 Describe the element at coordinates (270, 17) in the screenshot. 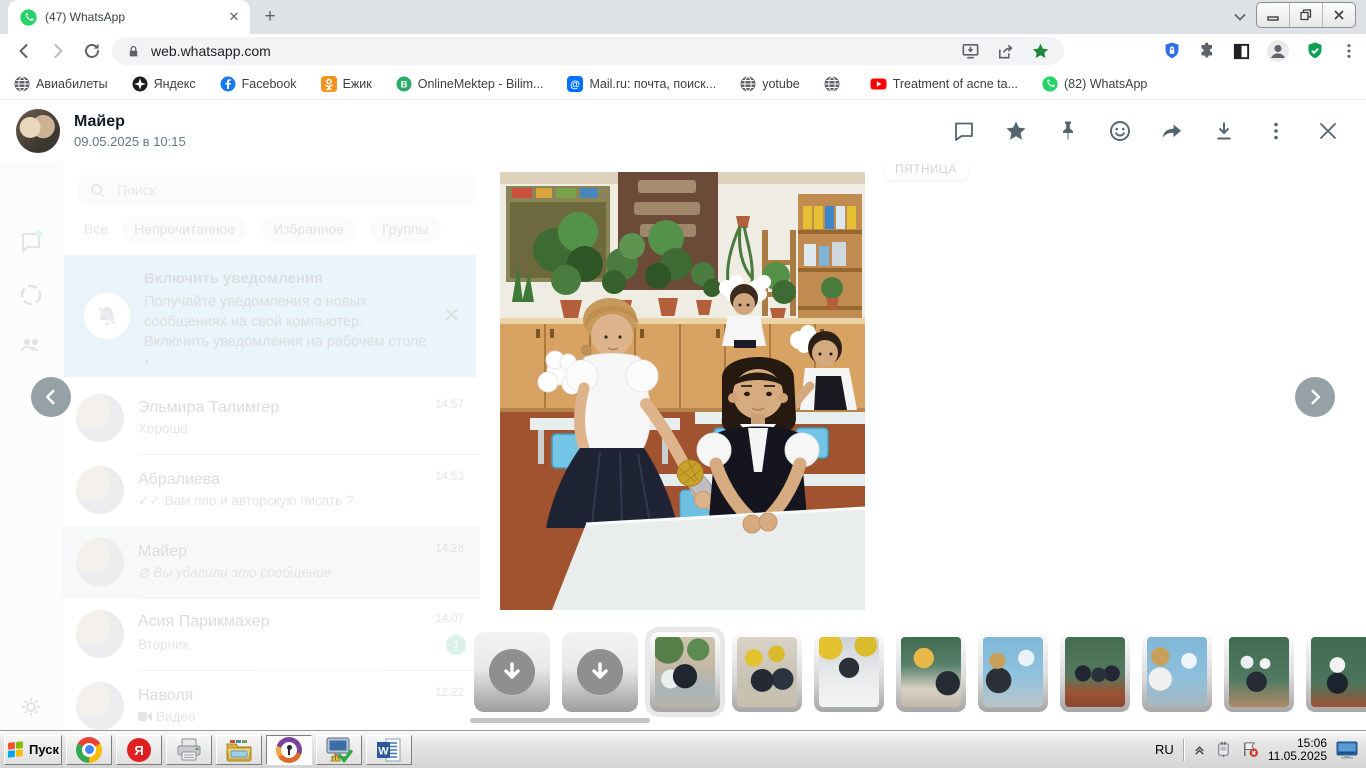

I see `new-tab-button: +` at that location.